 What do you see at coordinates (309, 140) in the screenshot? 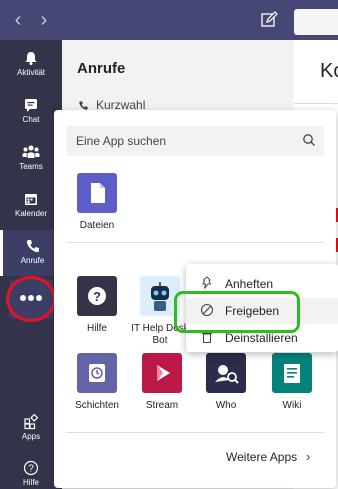
I see `search-icon` at bounding box center [309, 140].